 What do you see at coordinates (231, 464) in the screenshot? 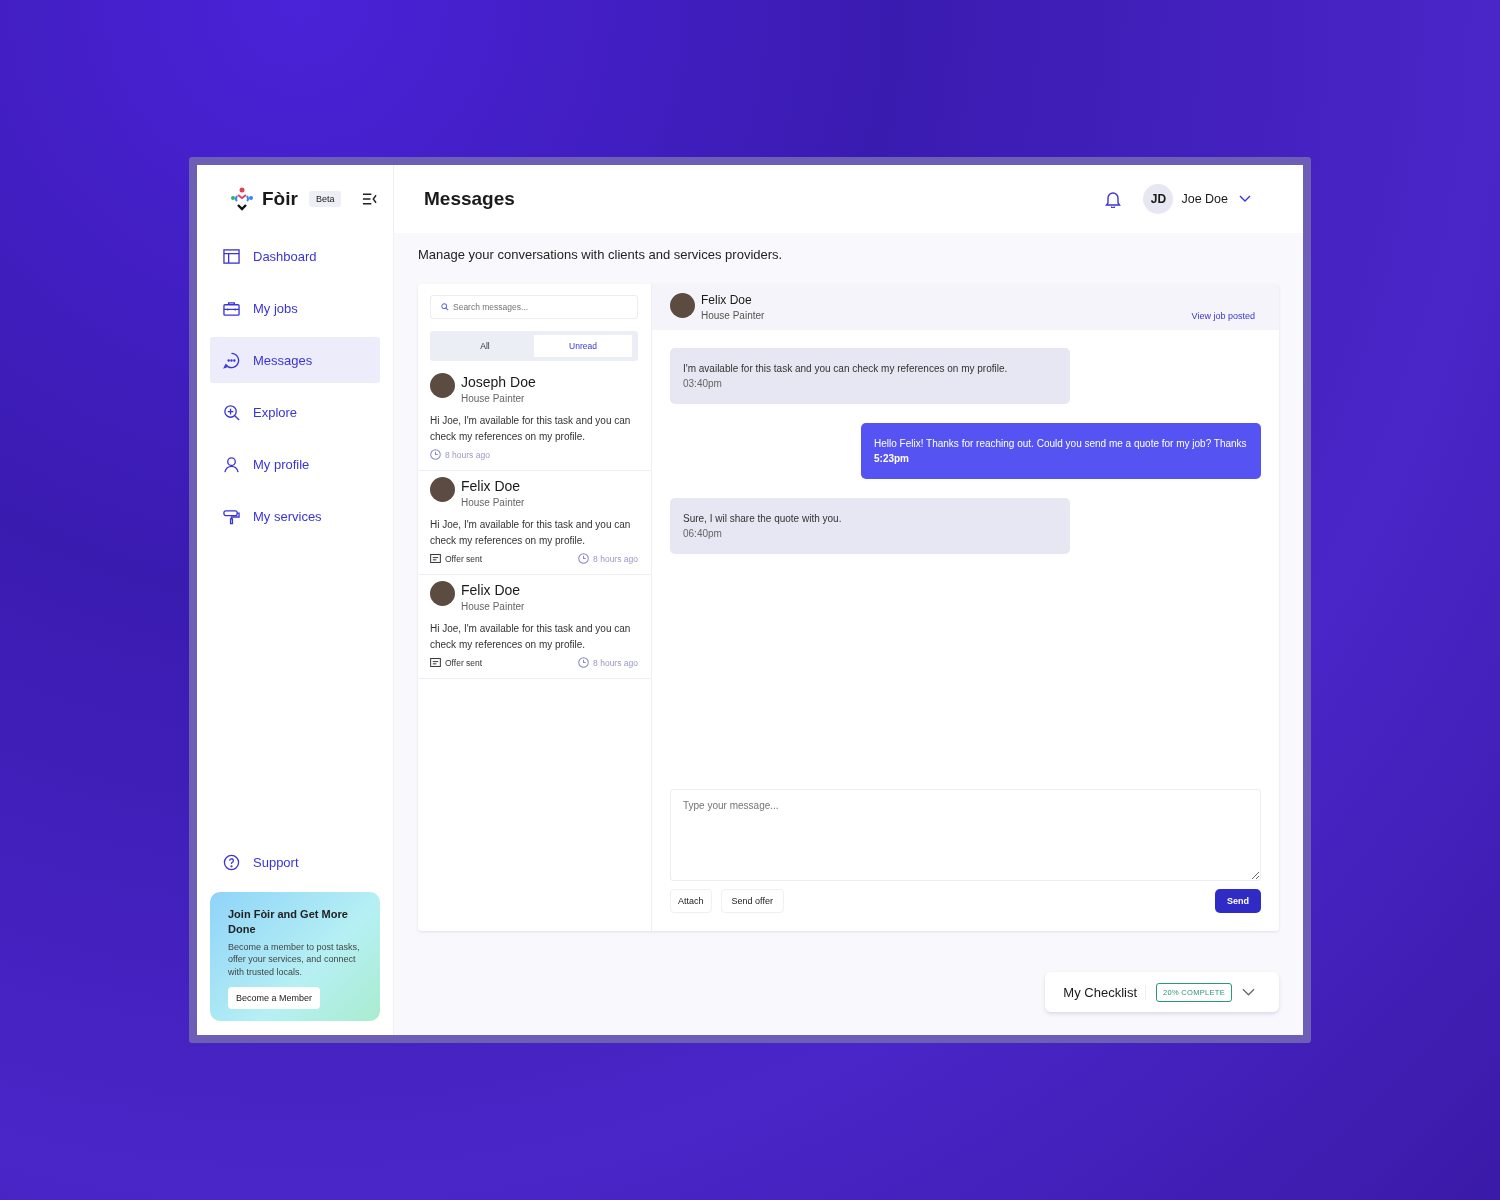
I see `person-icon` at bounding box center [231, 464].